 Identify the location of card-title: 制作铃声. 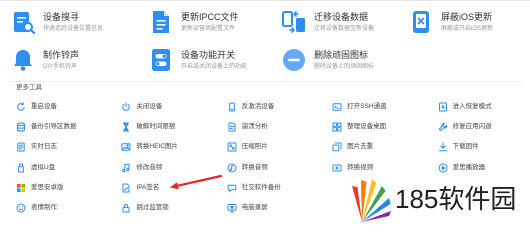
(61, 54).